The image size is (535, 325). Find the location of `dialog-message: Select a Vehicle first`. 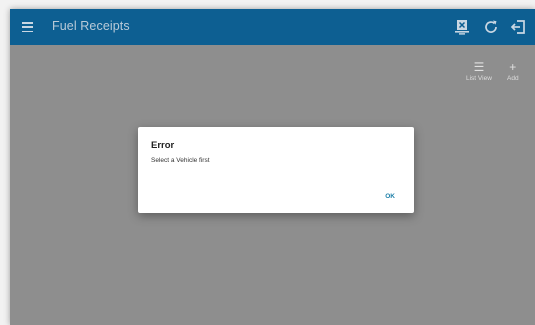

dialog-message: Select a Vehicle first is located at coordinates (180, 160).